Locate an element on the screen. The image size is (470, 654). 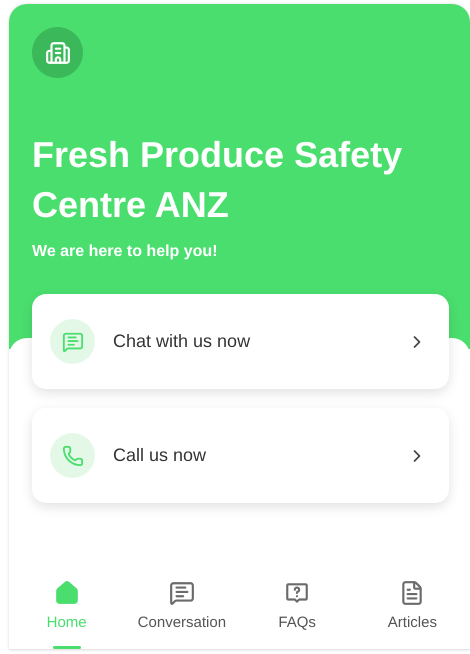
page-title: Fresh Produce Safety Centre ANZ is located at coordinates (218, 180).